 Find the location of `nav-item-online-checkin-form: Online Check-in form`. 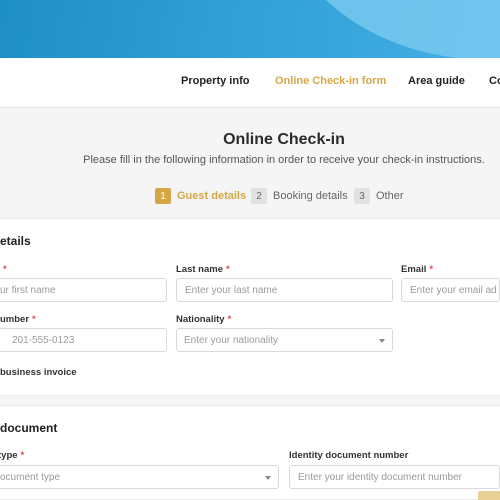

nav-item-online-checkin-form: Online Check-in form is located at coordinates (330, 81).